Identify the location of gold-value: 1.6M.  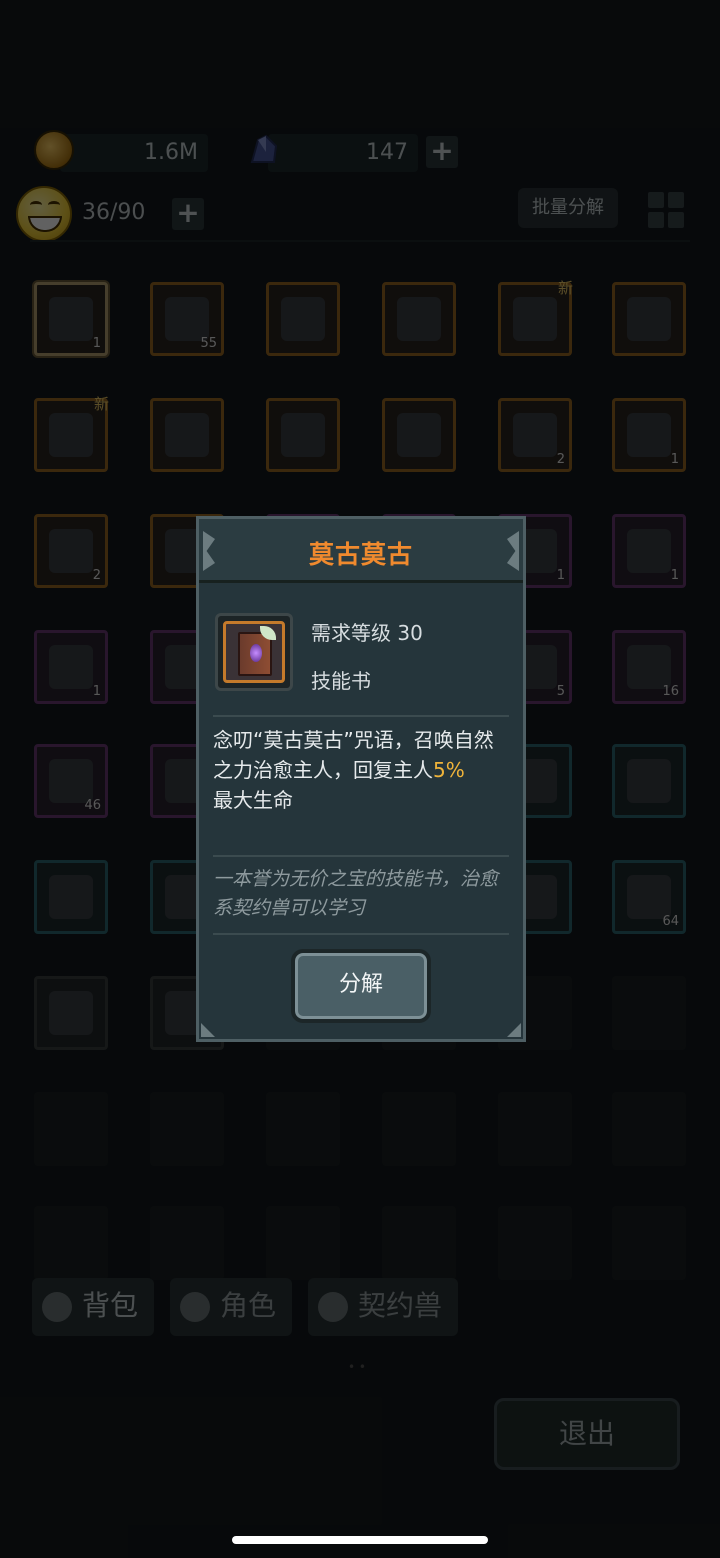
(171, 152).